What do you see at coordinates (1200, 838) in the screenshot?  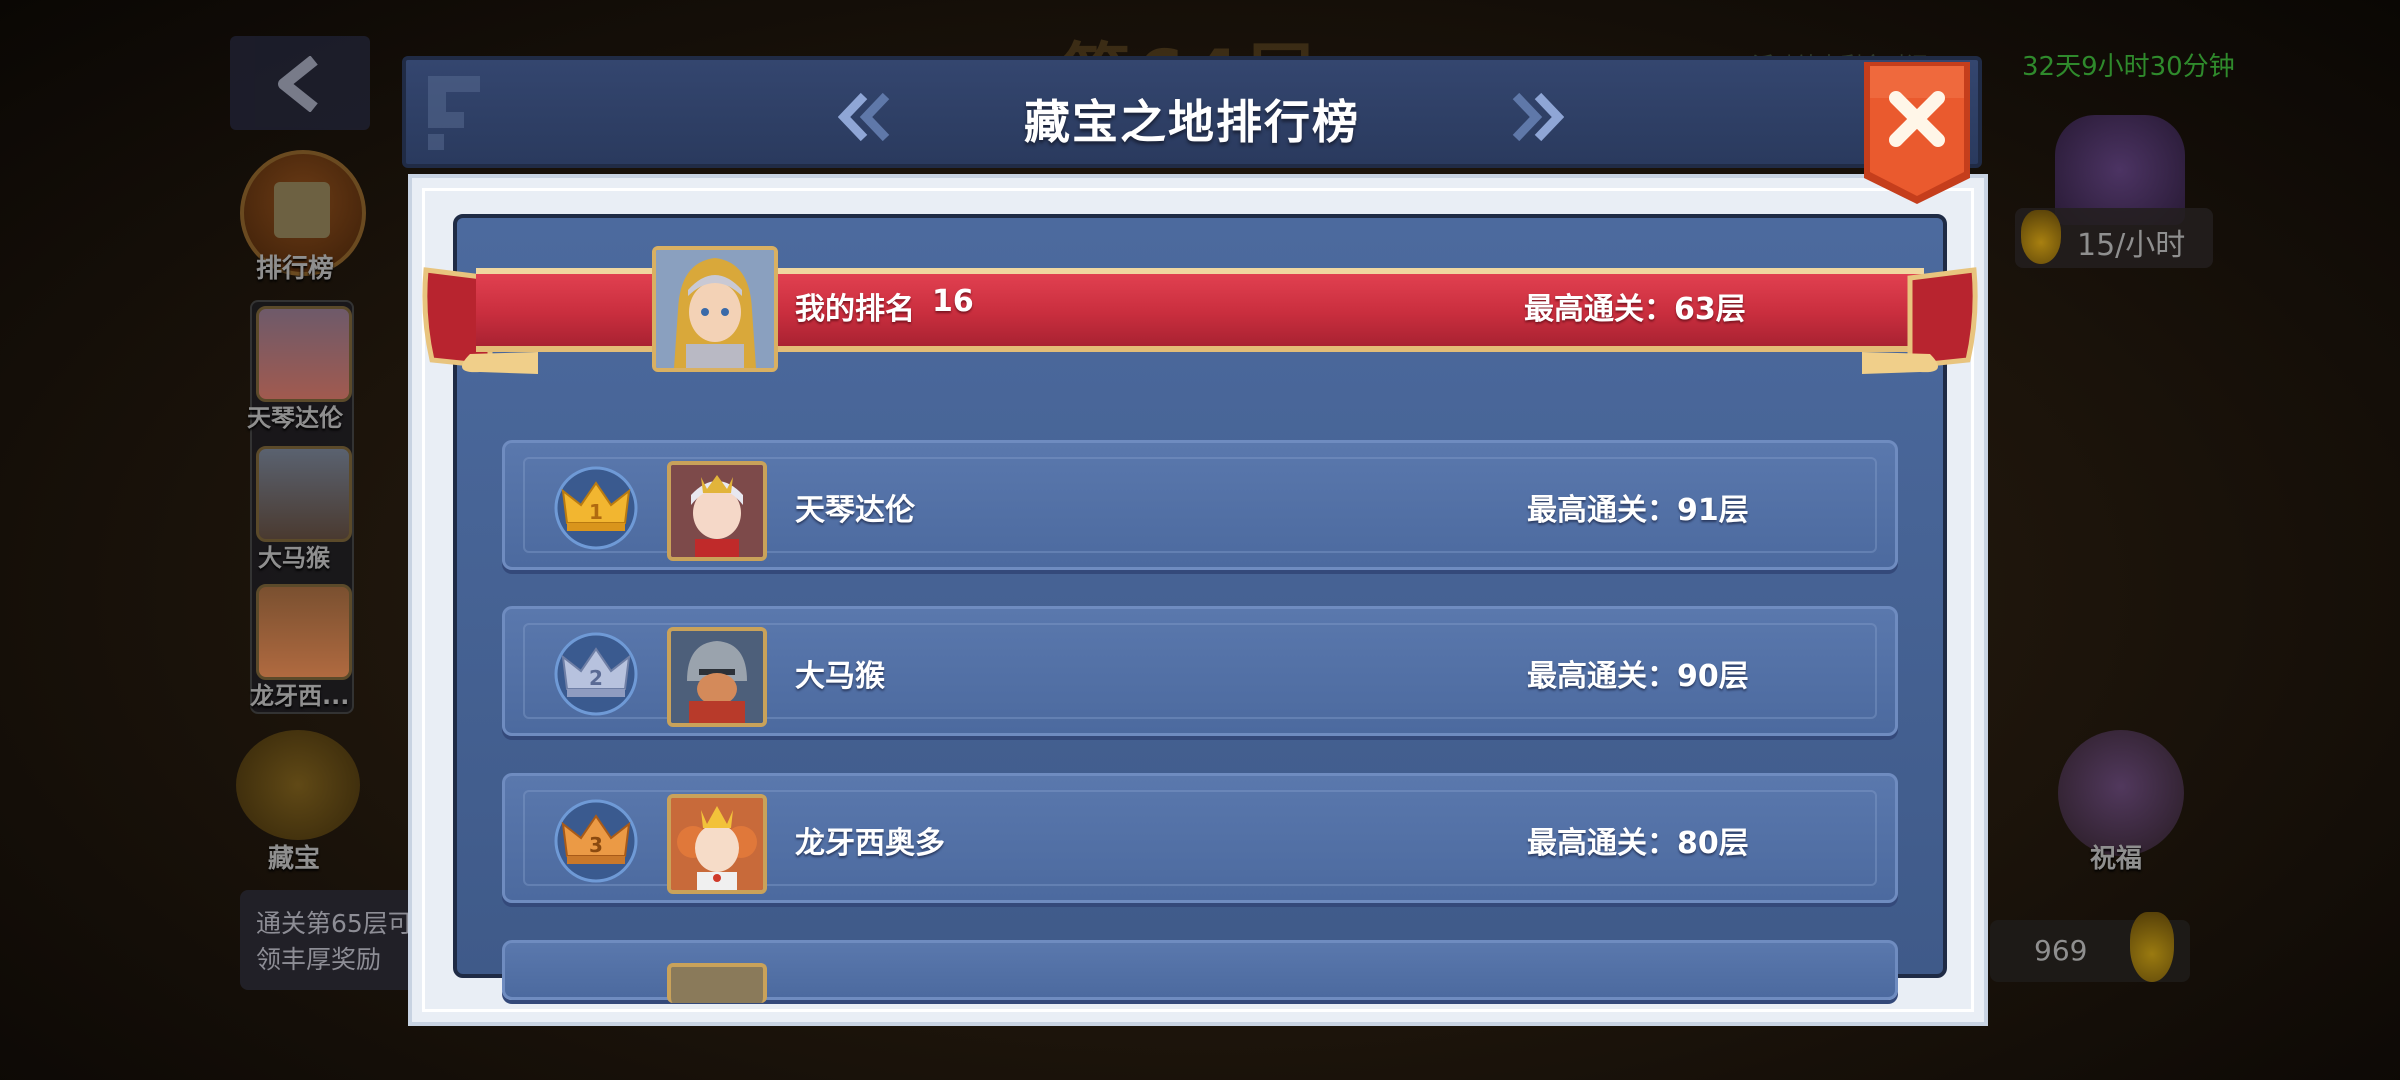 I see `leaderboard-row: 3 龙牙西奥多 最高通关：80层` at bounding box center [1200, 838].